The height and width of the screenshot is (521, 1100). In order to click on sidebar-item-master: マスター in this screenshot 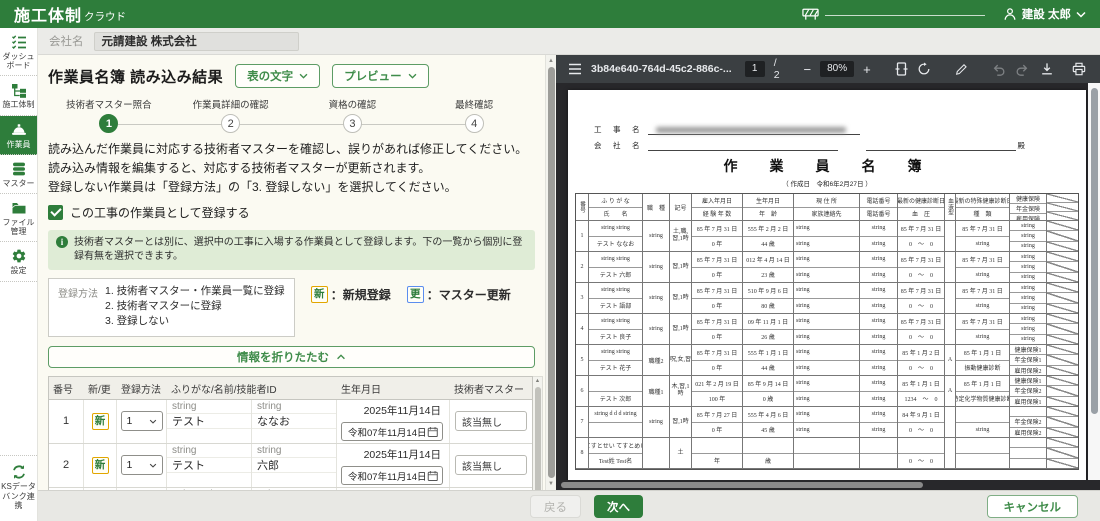, I will do `click(18, 174)`.